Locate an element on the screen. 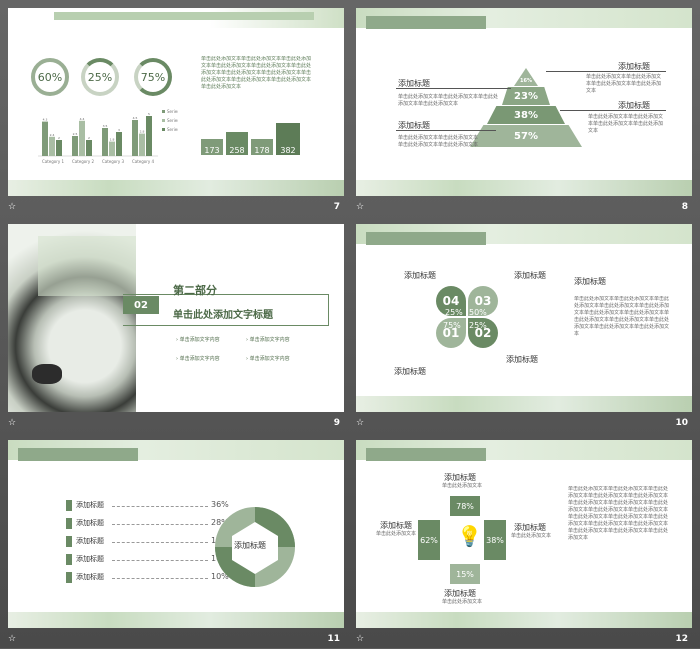 This screenshot has height=649, width=700. slide-number: 9 is located at coordinates (336, 423).